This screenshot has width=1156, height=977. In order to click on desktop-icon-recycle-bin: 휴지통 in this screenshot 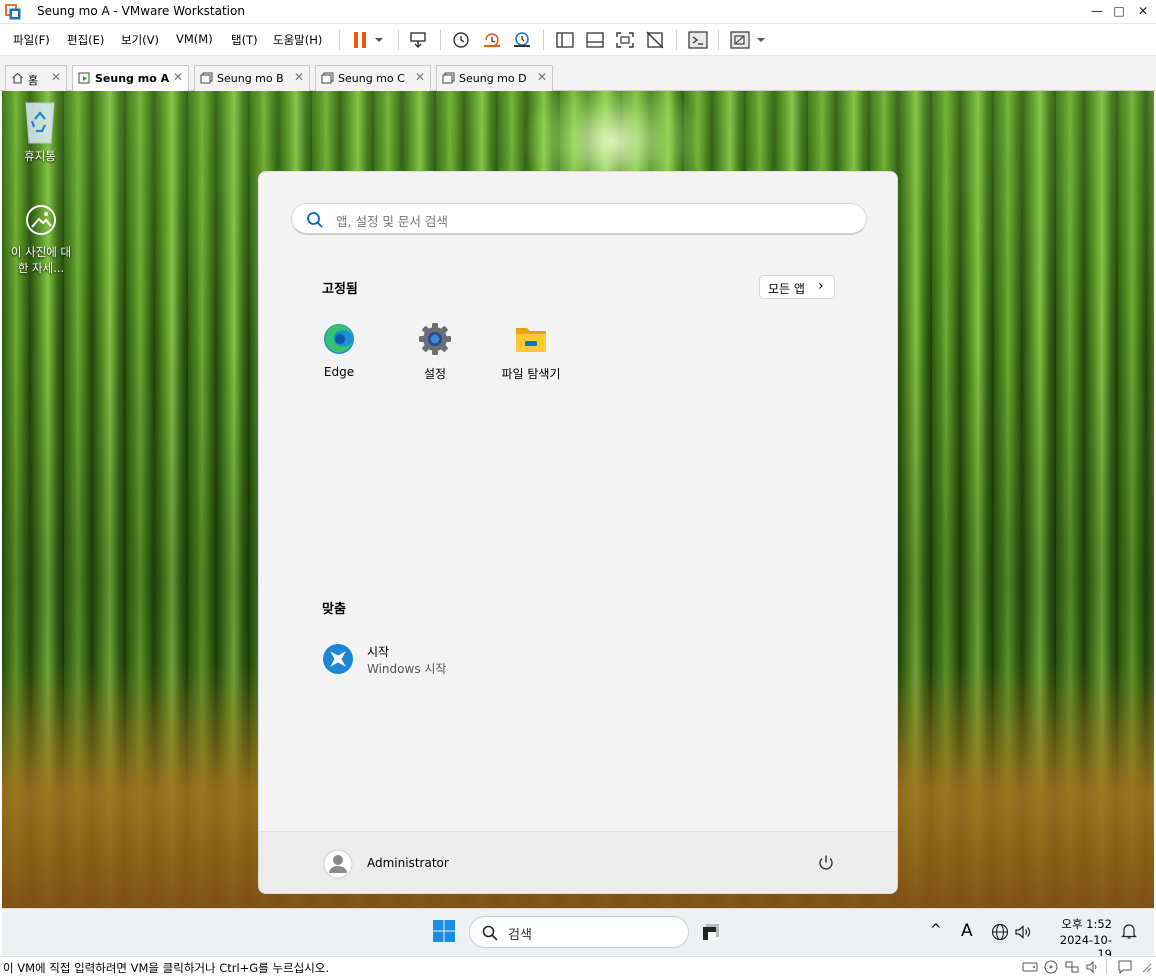, I will do `click(40, 131)`.